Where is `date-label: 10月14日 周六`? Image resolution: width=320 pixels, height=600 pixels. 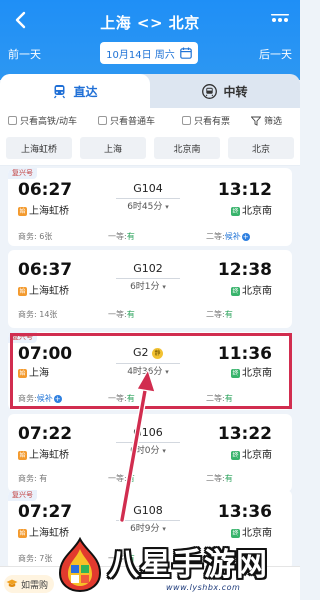 date-label: 10月14日 周六 is located at coordinates (140, 55).